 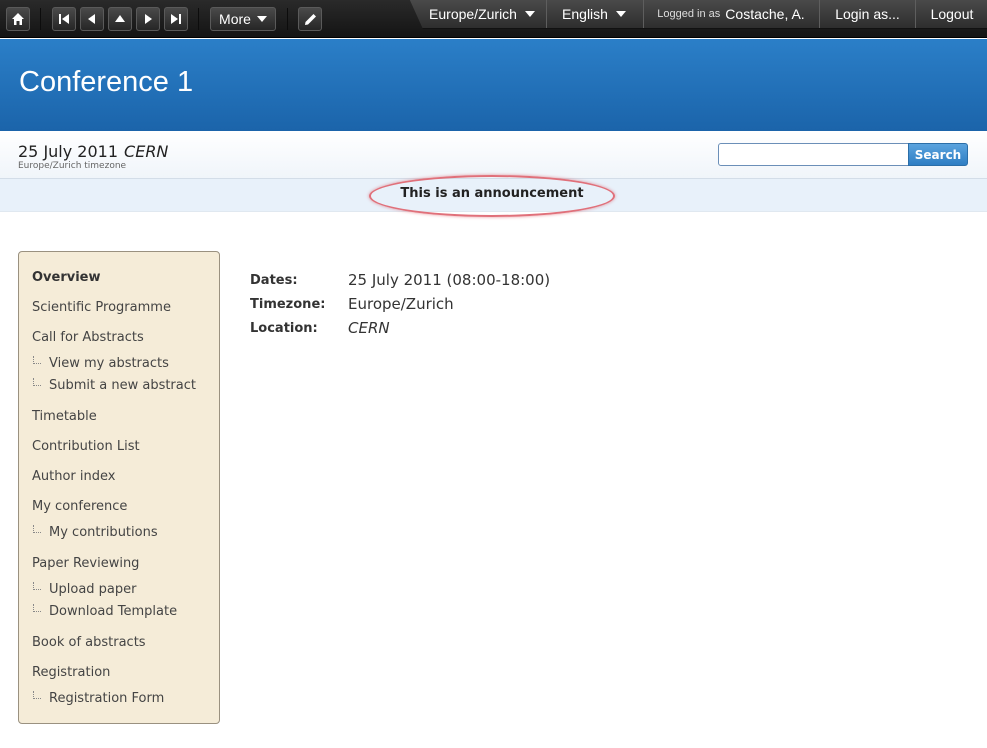 What do you see at coordinates (86, 446) in the screenshot?
I see `sidebar-item-contribution-list: Contribution List` at bounding box center [86, 446].